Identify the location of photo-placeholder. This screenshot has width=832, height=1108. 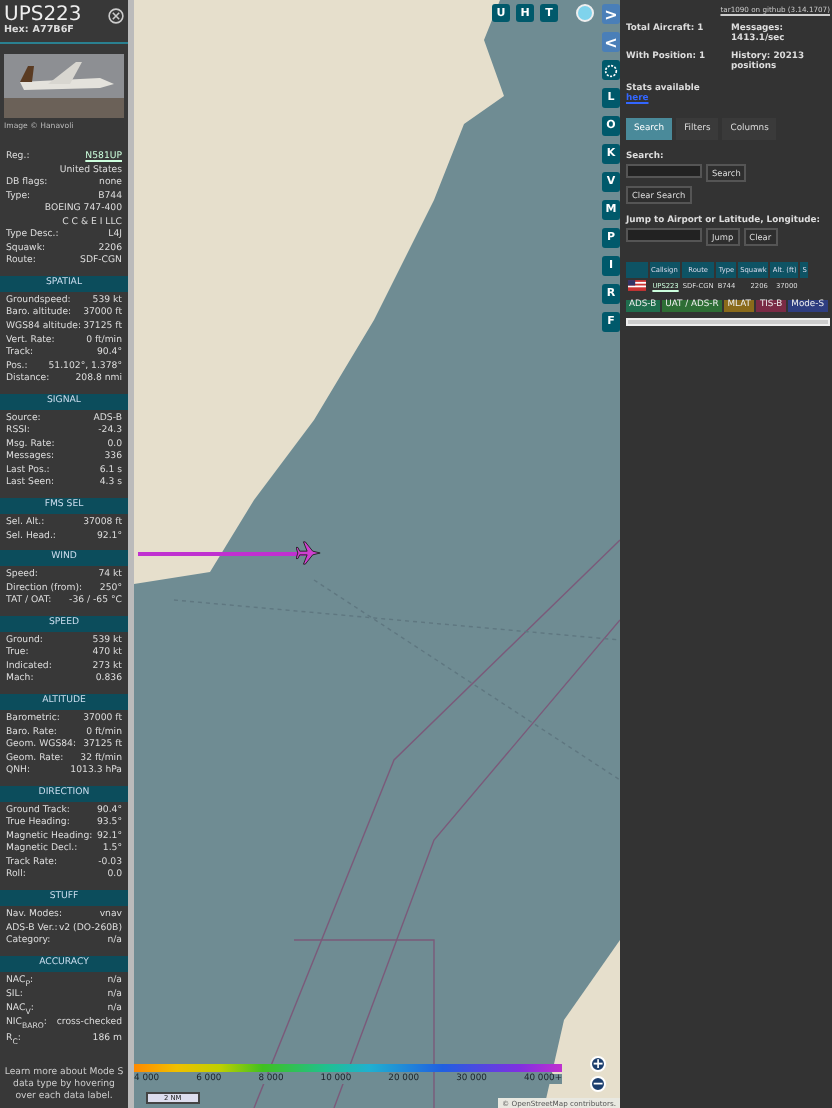
(64, 86).